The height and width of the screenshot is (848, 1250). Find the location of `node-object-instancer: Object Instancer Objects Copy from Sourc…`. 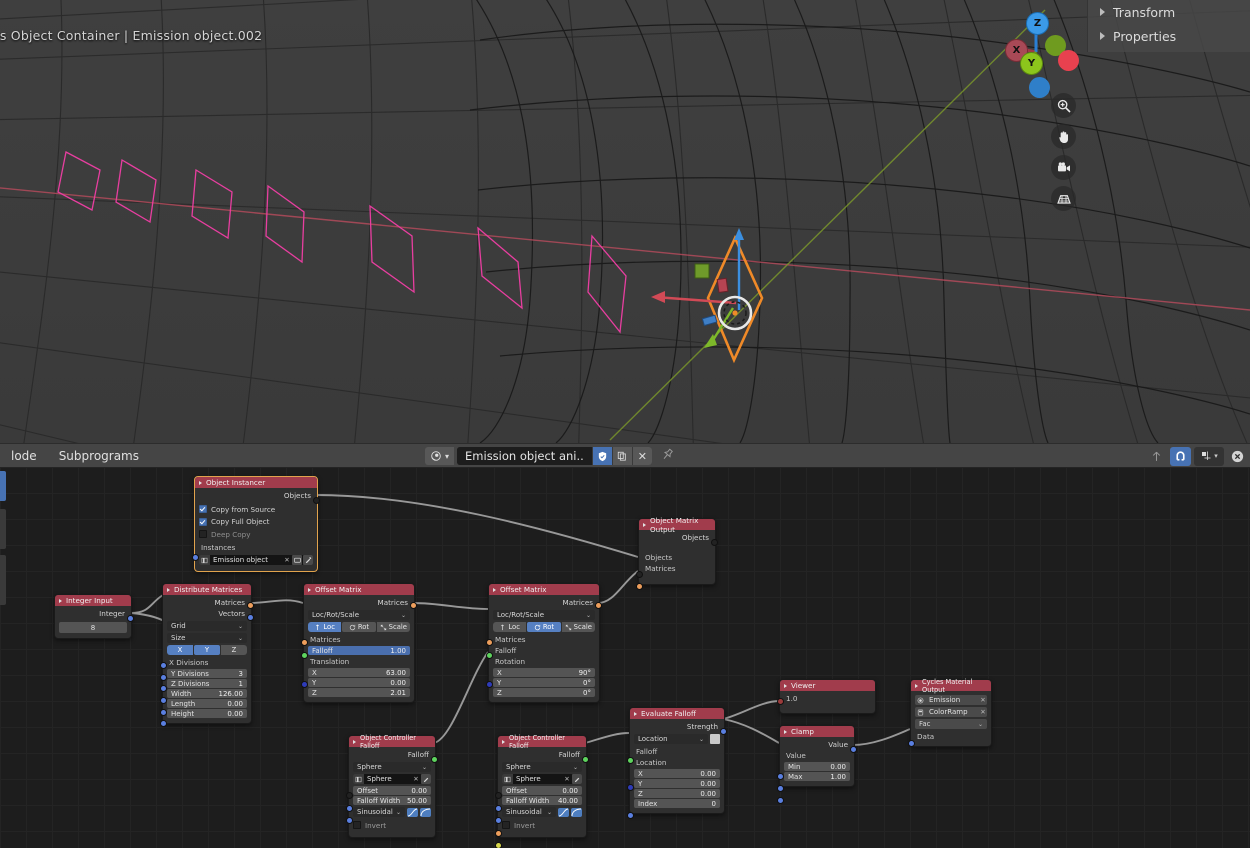

node-object-instancer: Object Instancer Objects Copy from Sourc… is located at coordinates (256, 524).